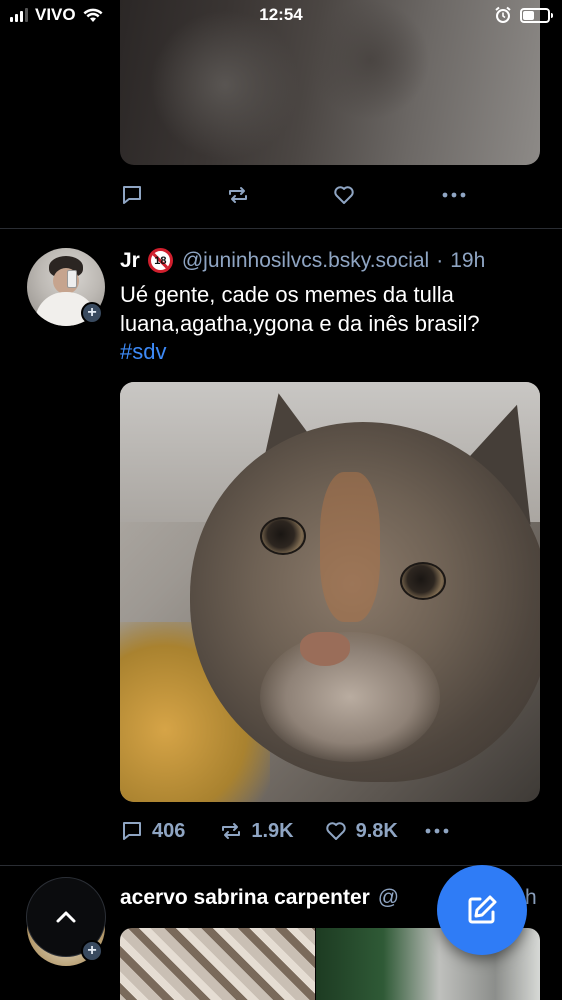  Describe the element at coordinates (272, 830) in the screenshot. I see `repost-count: 1.9K` at that location.